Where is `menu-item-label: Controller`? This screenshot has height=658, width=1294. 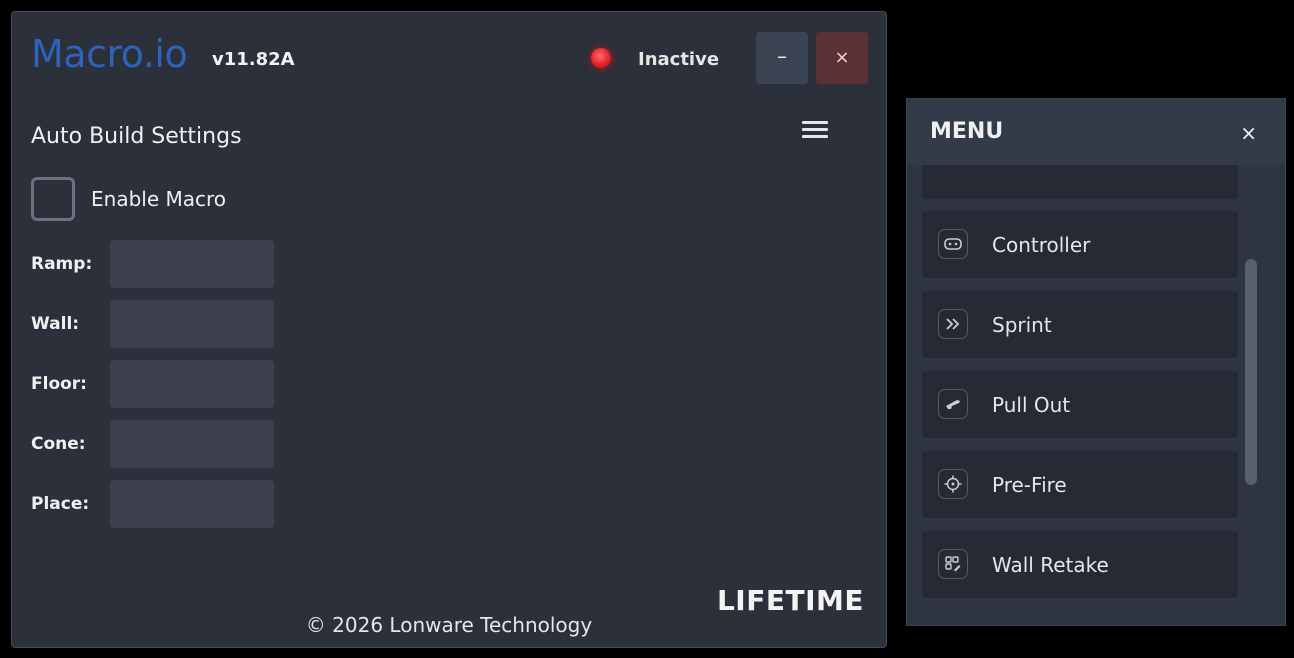 menu-item-label: Controller is located at coordinates (1041, 245).